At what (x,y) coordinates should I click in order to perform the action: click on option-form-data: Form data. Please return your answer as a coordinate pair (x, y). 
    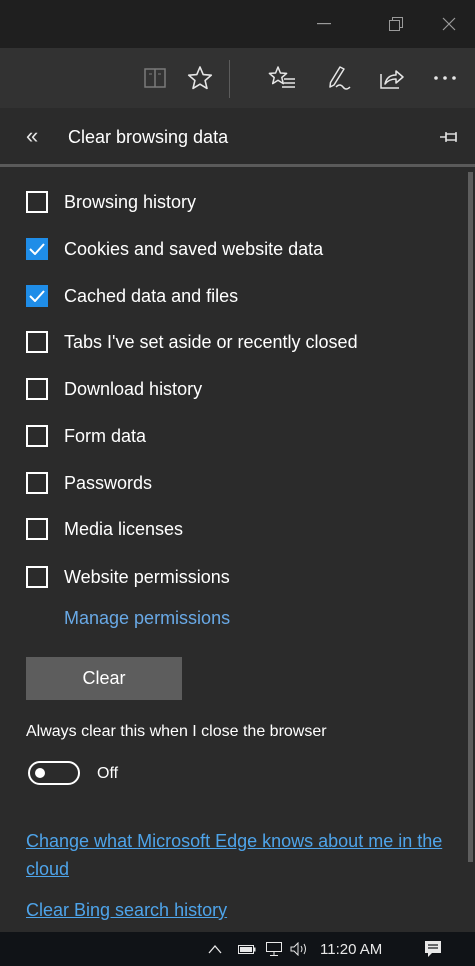
    Looking at the image, I should click on (86, 436).